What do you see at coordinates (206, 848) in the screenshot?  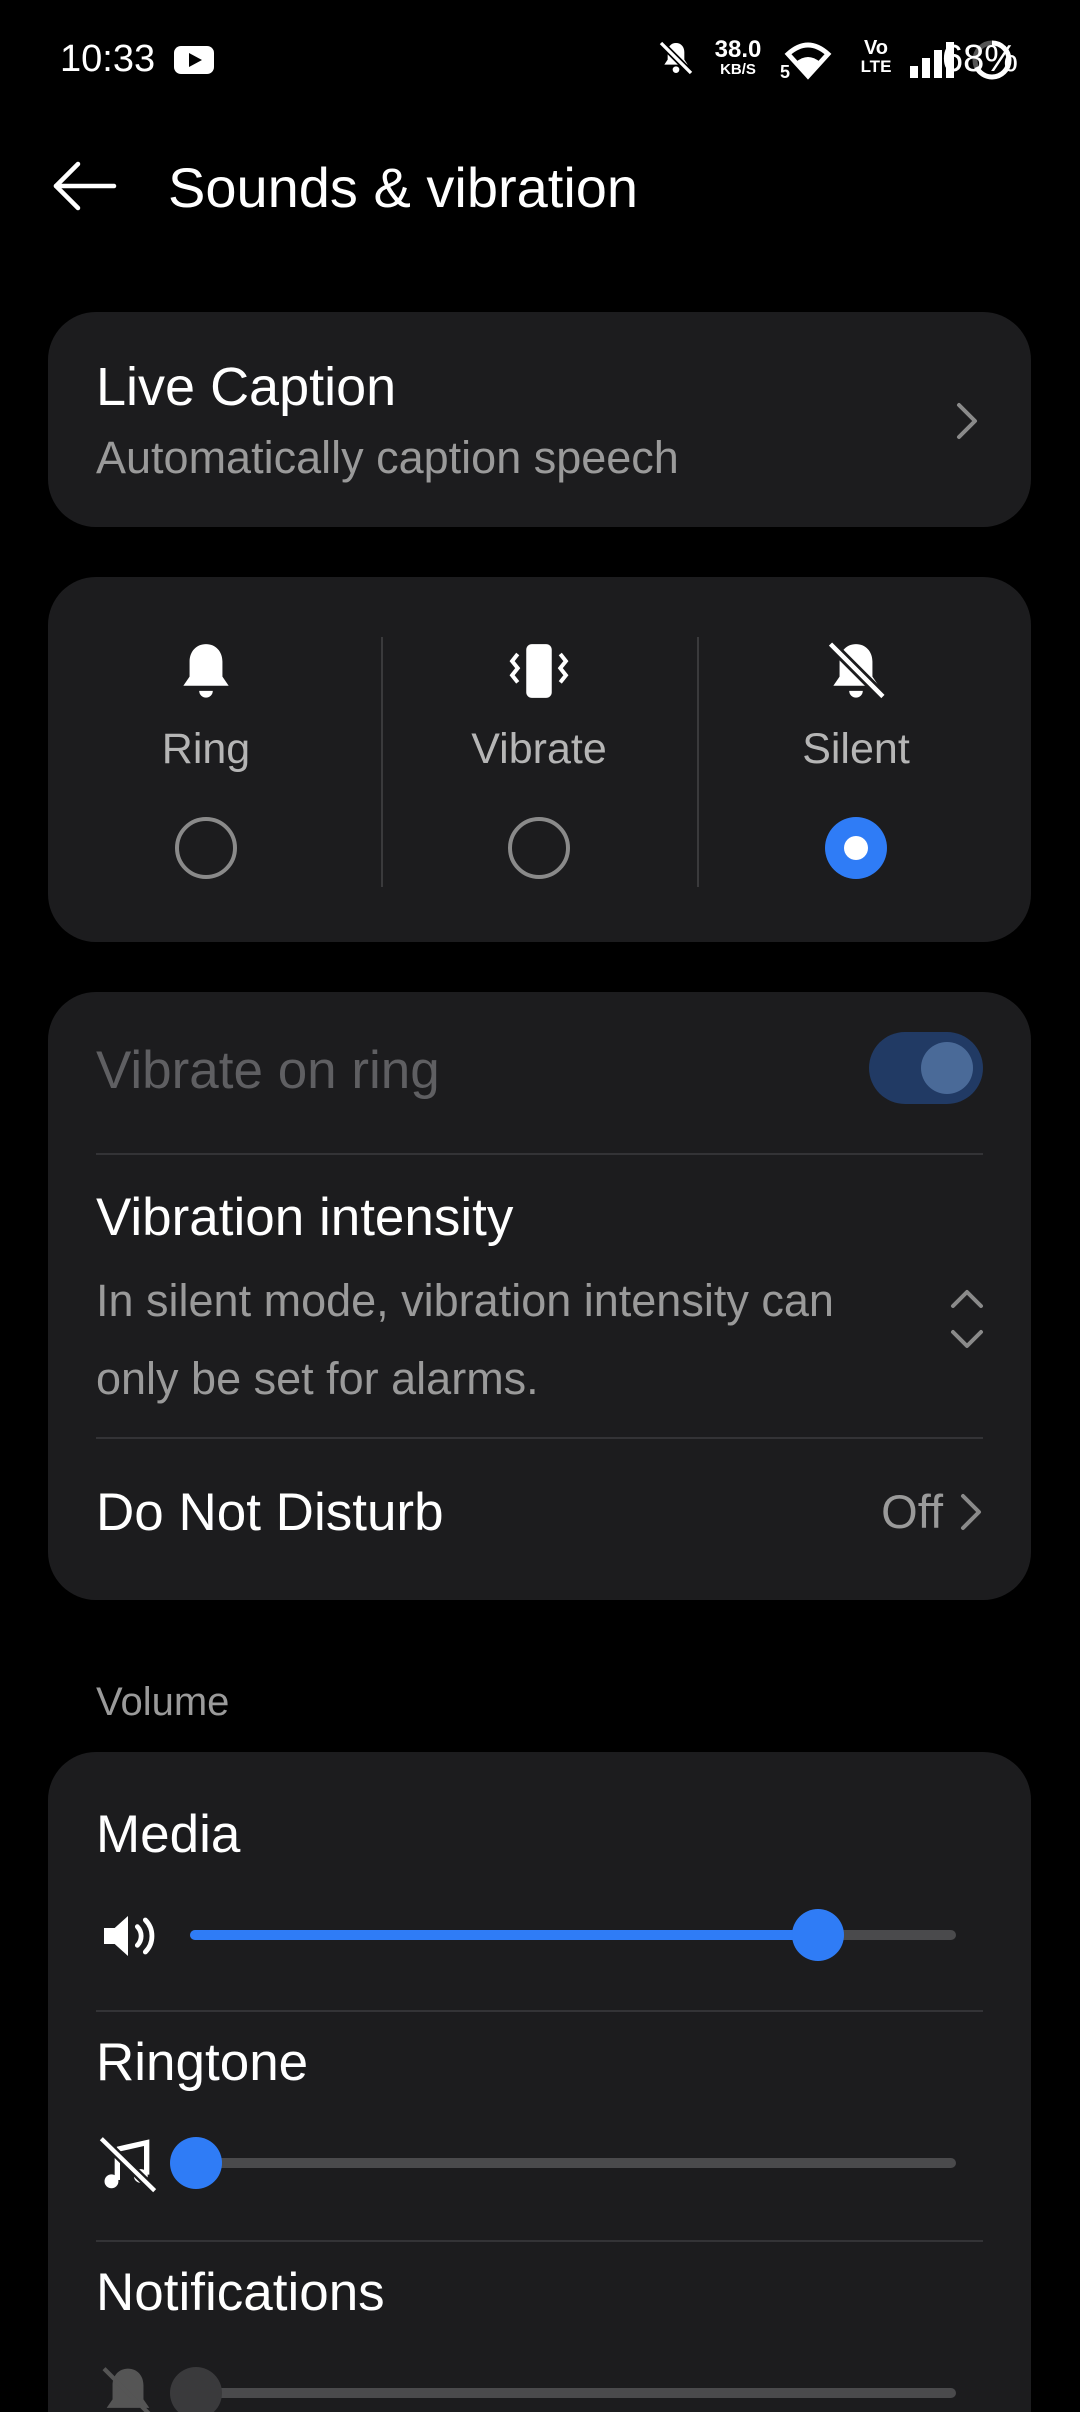 I see `ring-radio` at bounding box center [206, 848].